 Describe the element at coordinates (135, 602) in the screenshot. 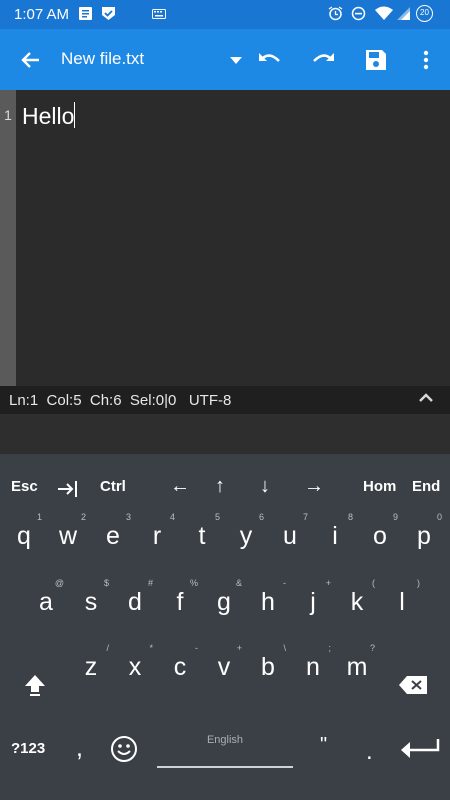

I see `key-label: d` at that location.